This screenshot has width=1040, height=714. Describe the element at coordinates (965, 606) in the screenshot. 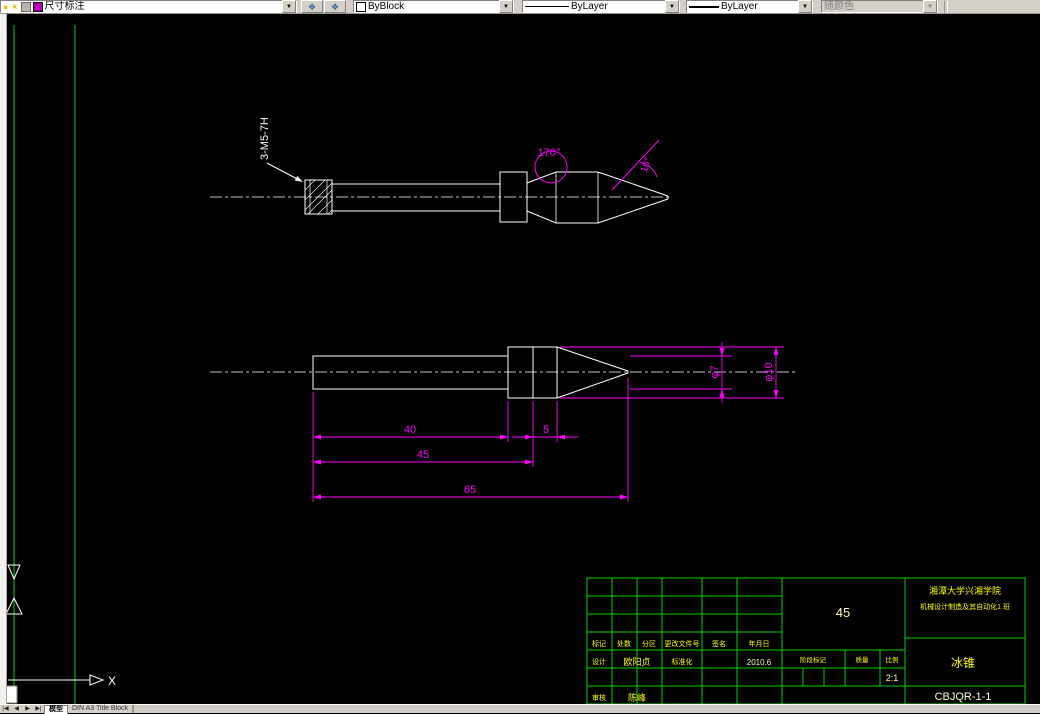

I see `tb-organization-line2: 机械设计制造及其自动化1 班` at that location.